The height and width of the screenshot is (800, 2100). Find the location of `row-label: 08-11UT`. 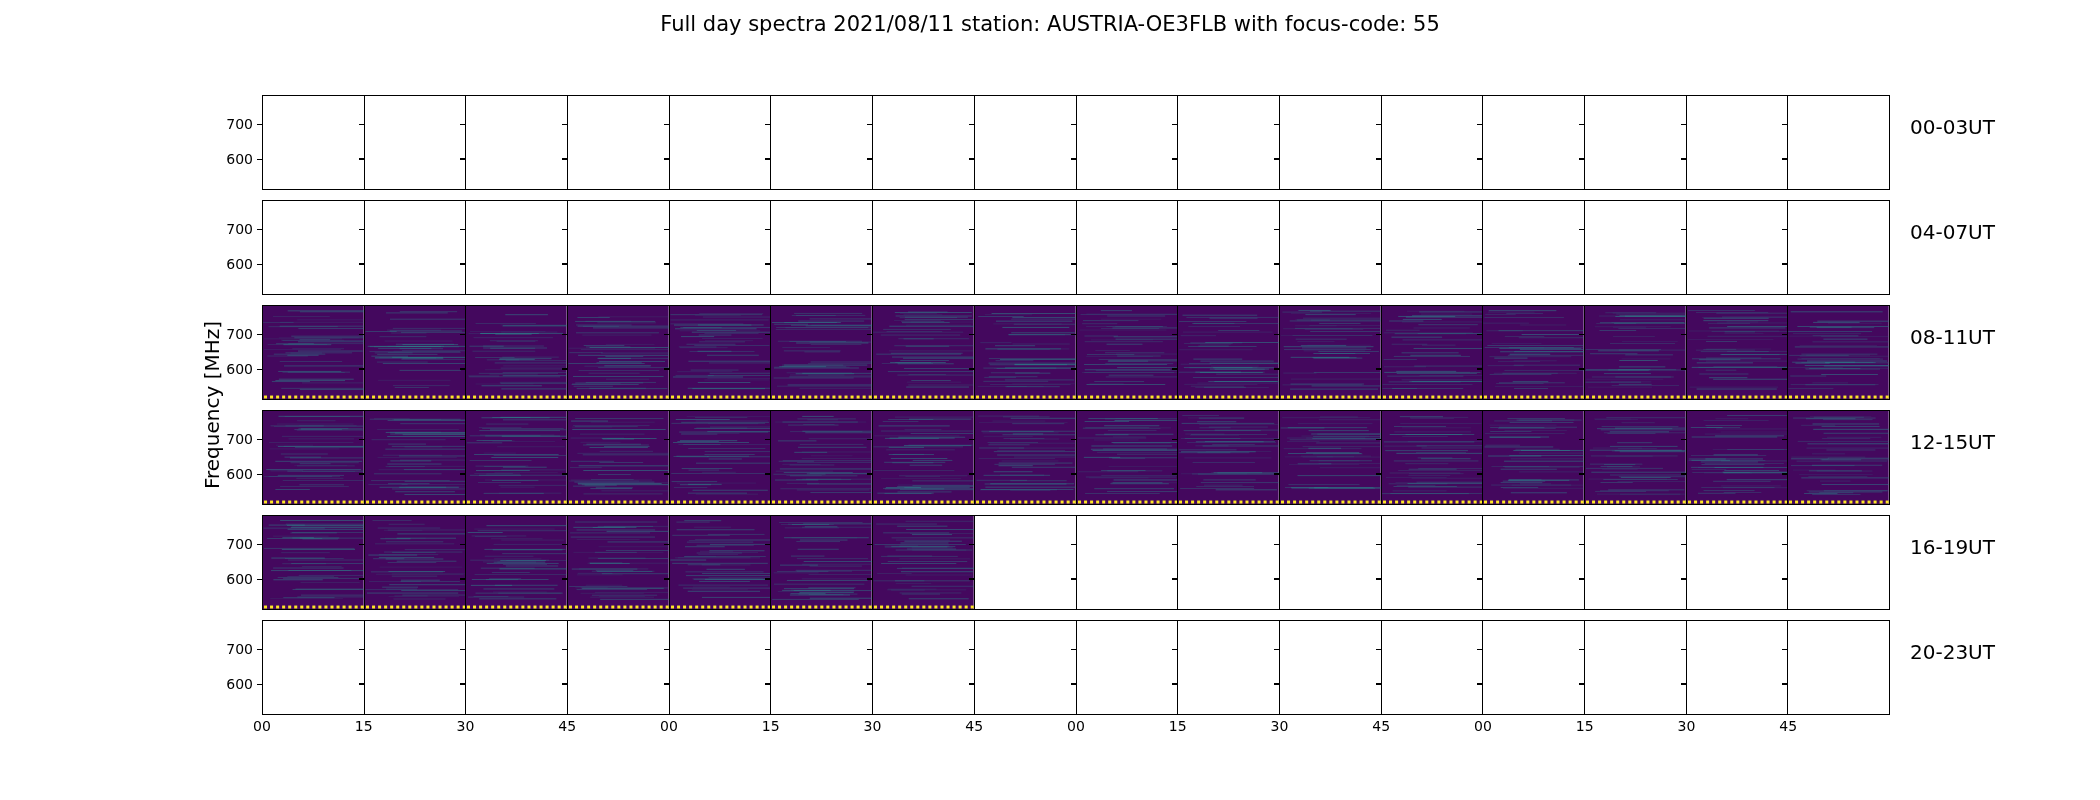

row-label: 08-11UT is located at coordinates (1952, 337).